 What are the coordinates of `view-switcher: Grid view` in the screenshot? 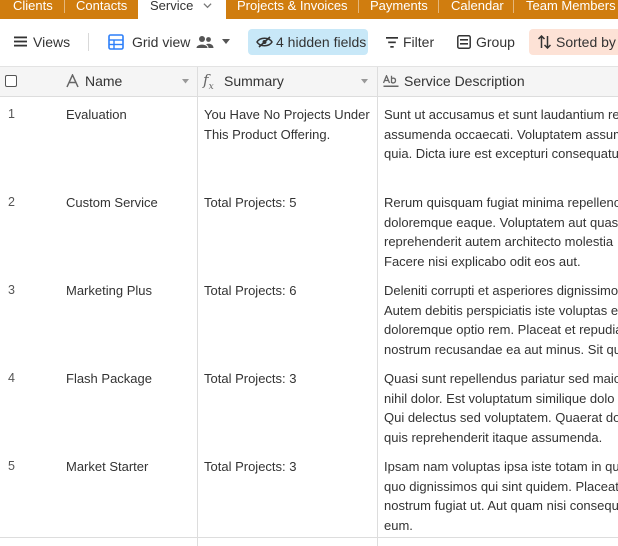 It's located at (171, 42).